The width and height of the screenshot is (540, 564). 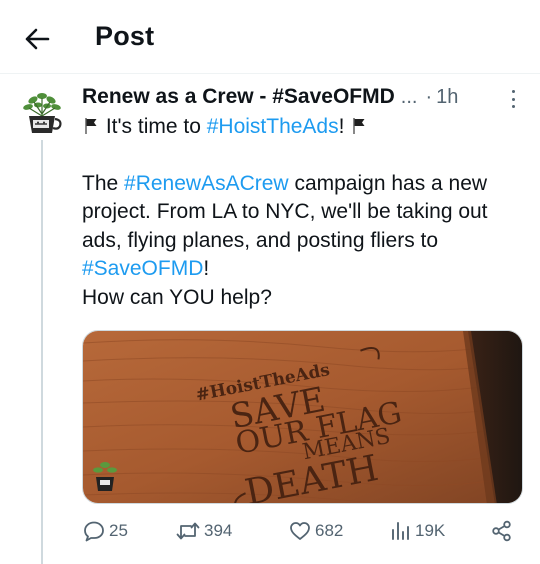 What do you see at coordinates (400, 531) in the screenshot?
I see `views-icon` at bounding box center [400, 531].